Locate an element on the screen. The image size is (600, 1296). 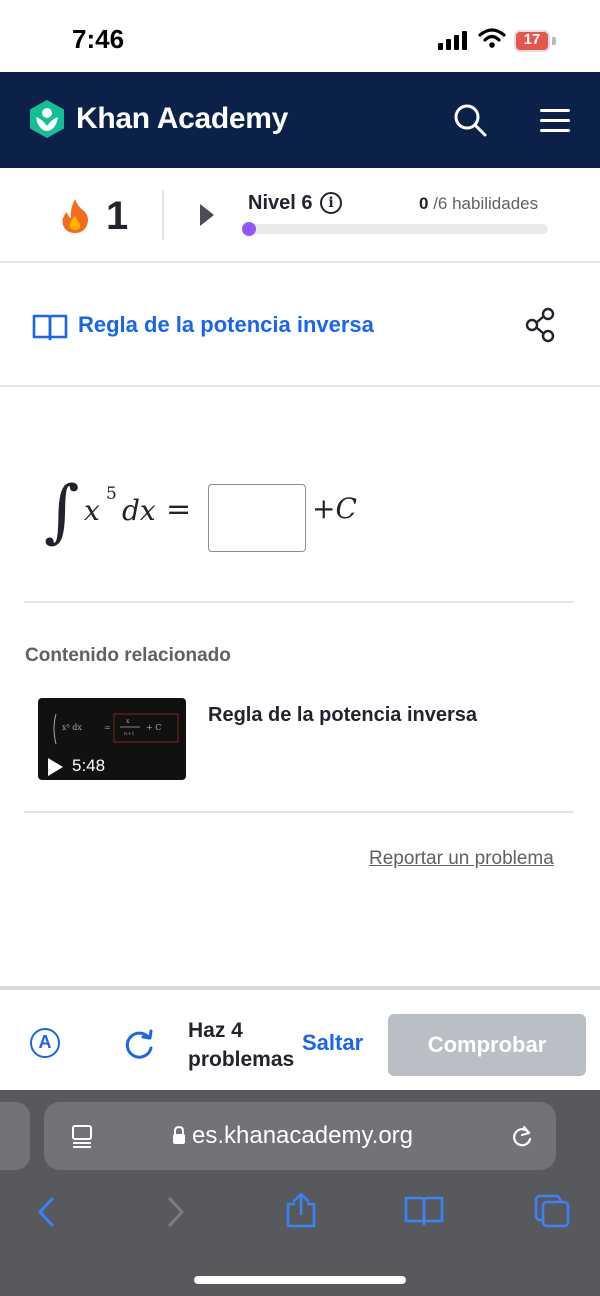
reader-mode-icon is located at coordinates (82, 1136).